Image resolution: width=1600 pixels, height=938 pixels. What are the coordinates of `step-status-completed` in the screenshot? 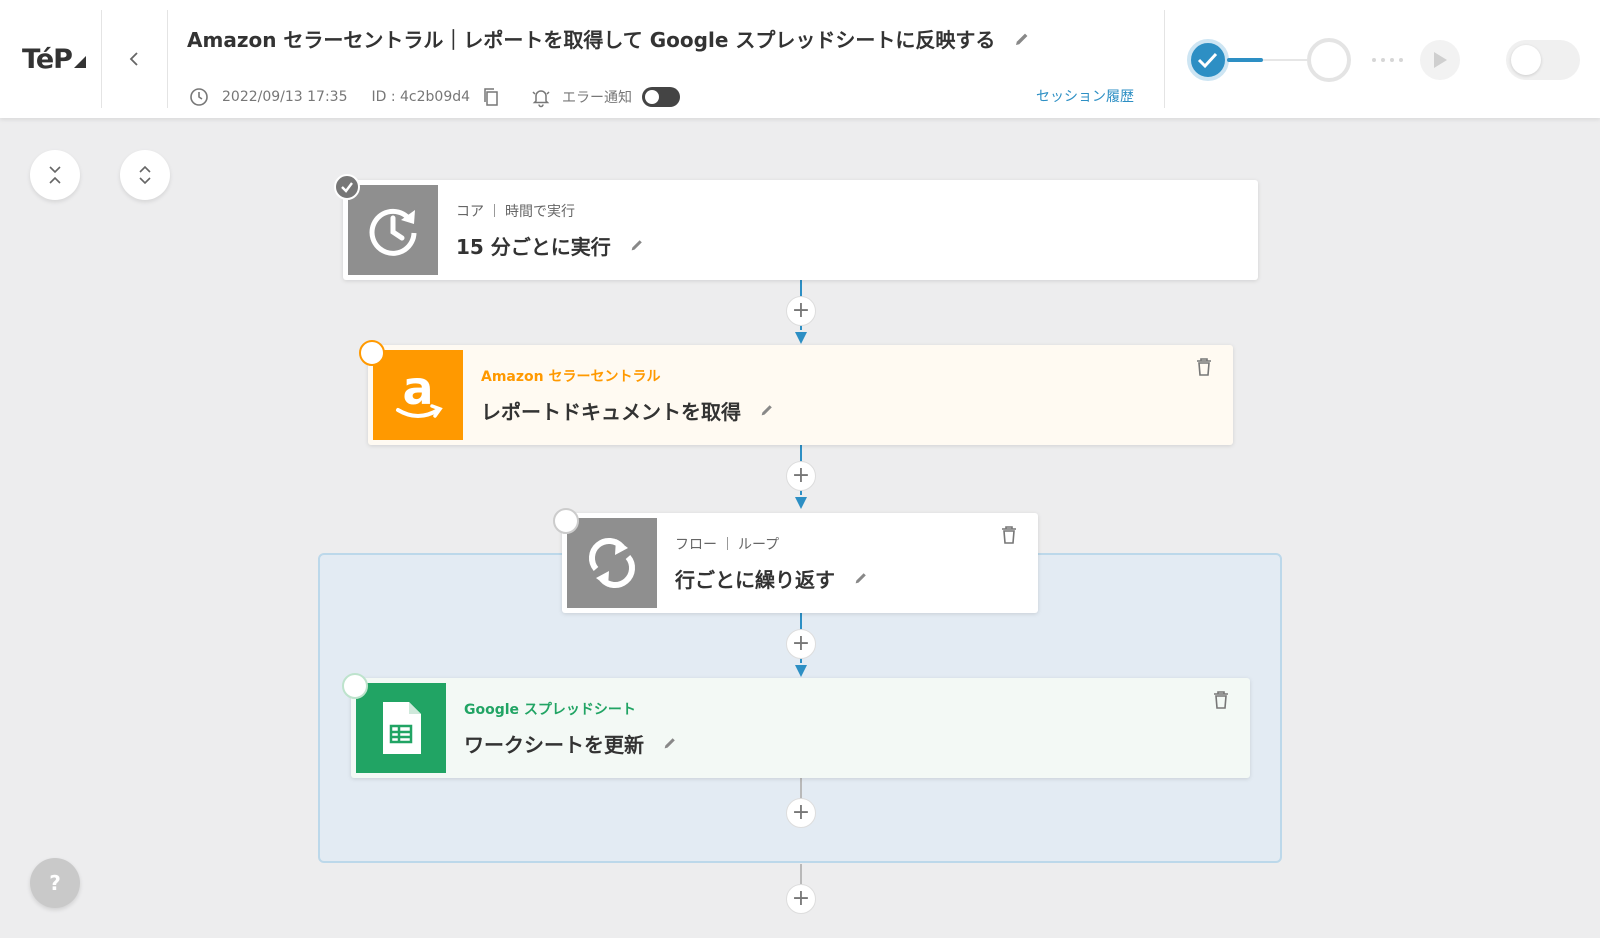 It's located at (347, 187).